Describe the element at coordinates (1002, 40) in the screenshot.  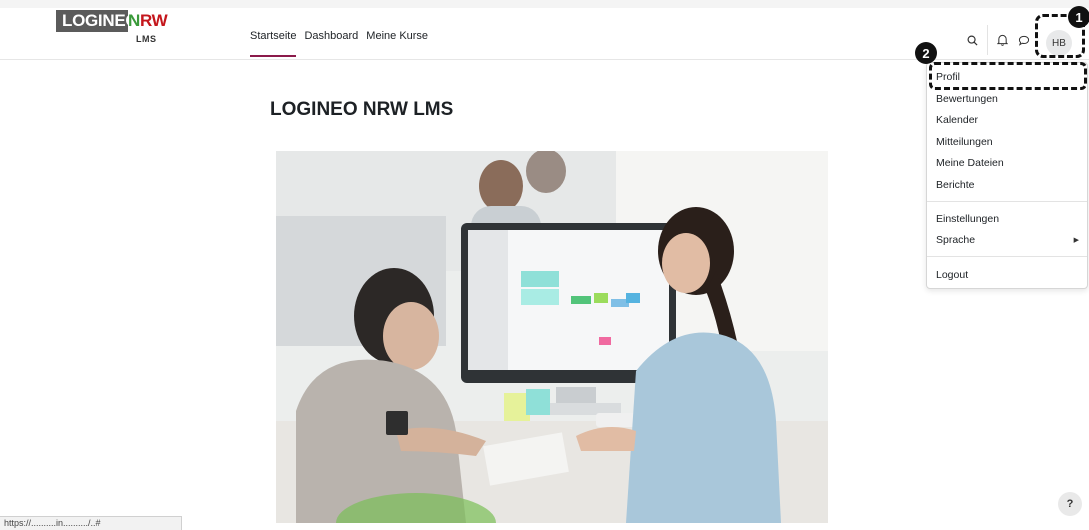
I see `bell-icon` at that location.